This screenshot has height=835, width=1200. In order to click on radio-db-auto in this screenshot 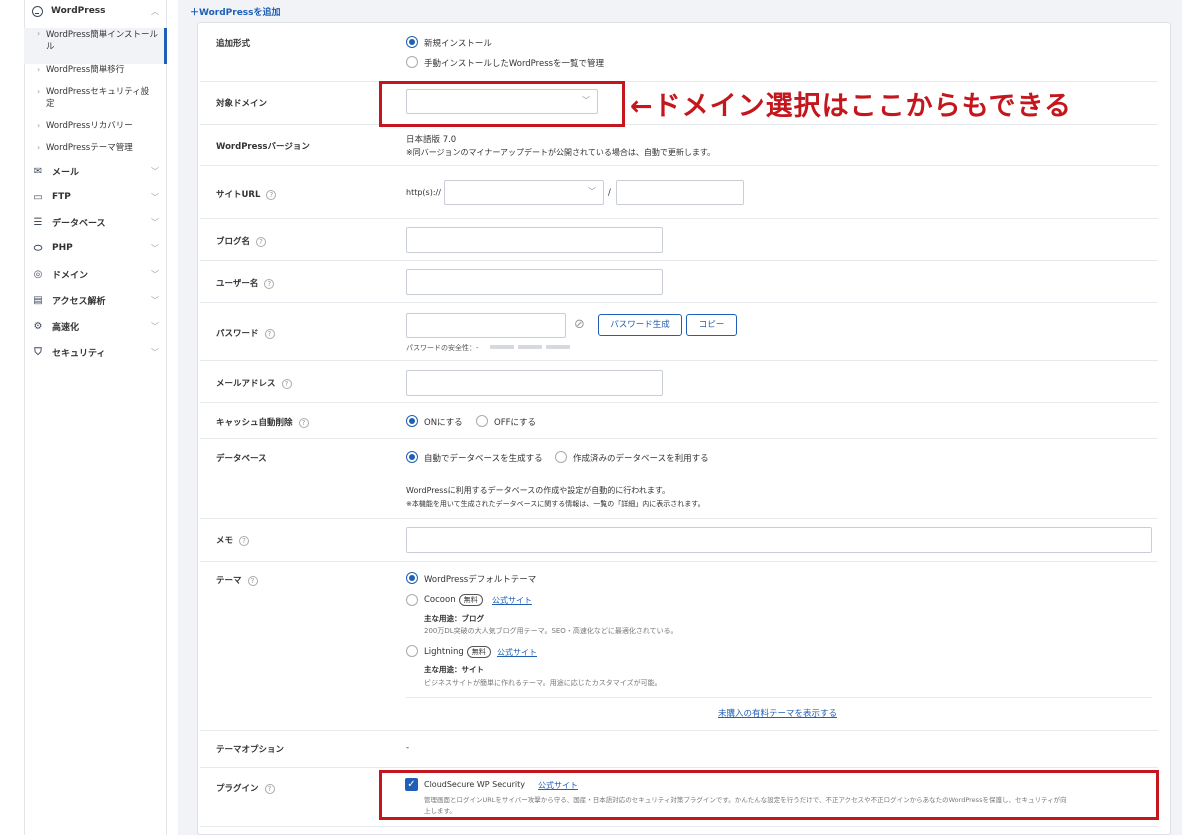, I will do `click(412, 457)`.